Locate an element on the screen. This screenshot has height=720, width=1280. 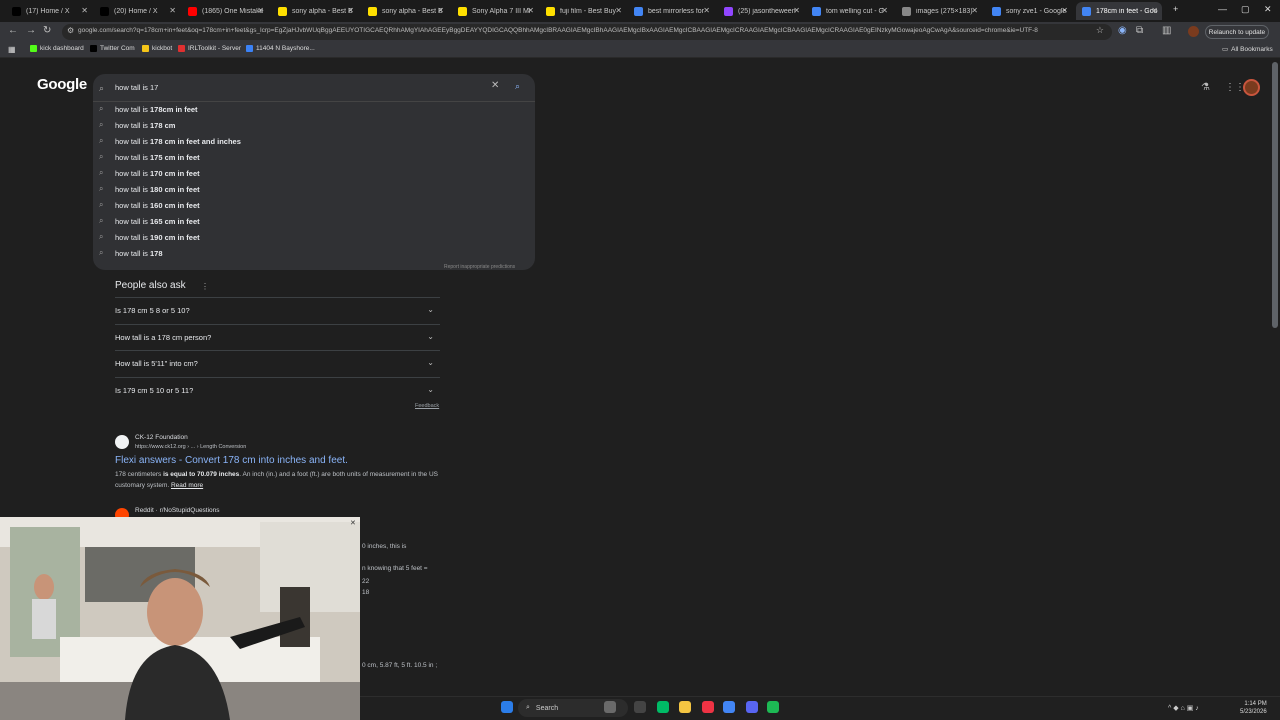
labs-flask-icon: ⚗ is located at coordinates (1205, 87).